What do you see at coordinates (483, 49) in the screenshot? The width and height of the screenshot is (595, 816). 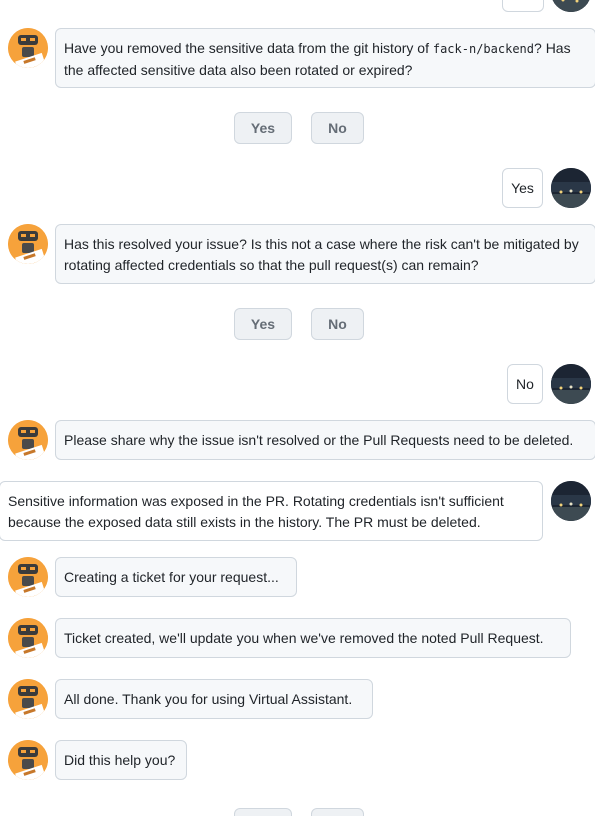 I see `repo-name: fack-n/backend` at bounding box center [483, 49].